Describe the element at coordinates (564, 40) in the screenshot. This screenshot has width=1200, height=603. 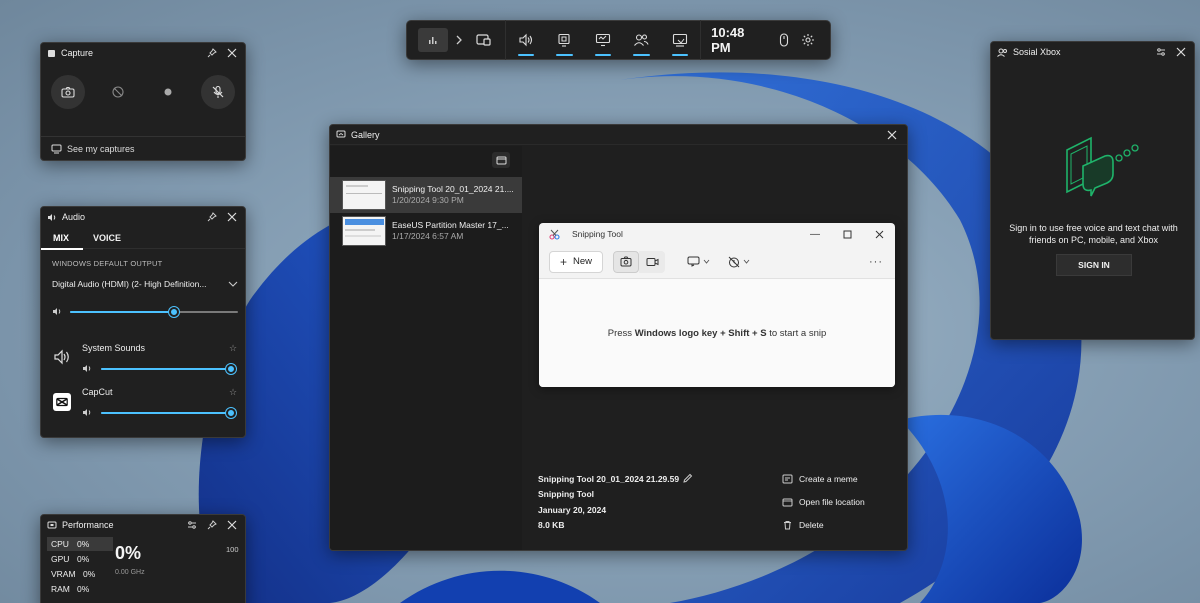
I see `performance-widget-button` at that location.